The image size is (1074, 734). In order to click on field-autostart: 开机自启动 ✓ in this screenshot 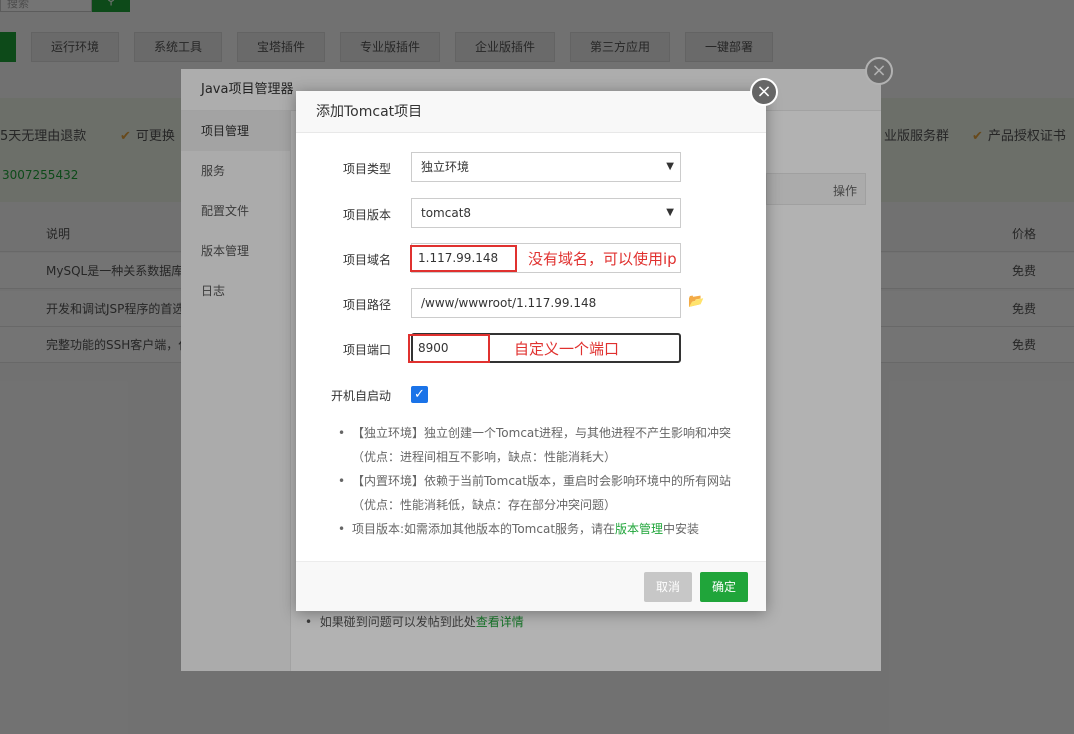, I will do `click(531, 399)`.